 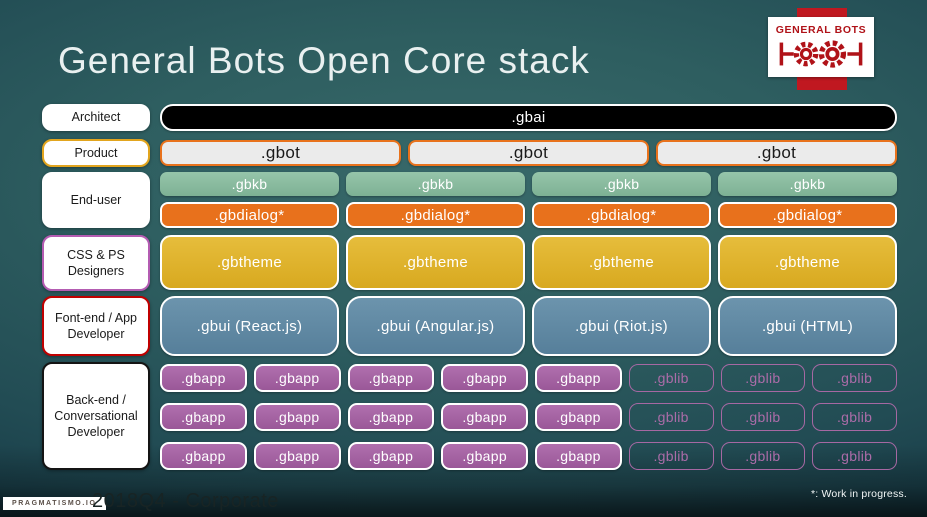 What do you see at coordinates (96, 117) in the screenshot?
I see `role-label-architect: Architect` at bounding box center [96, 117].